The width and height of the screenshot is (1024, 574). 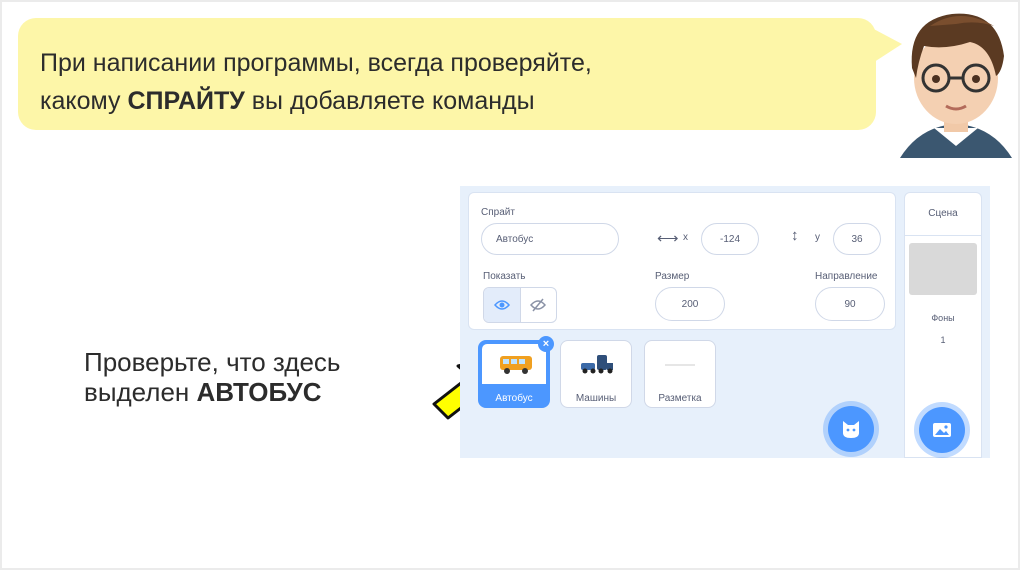 I want to click on sprite-tile-bus: Автобус ×, so click(x=516, y=372).